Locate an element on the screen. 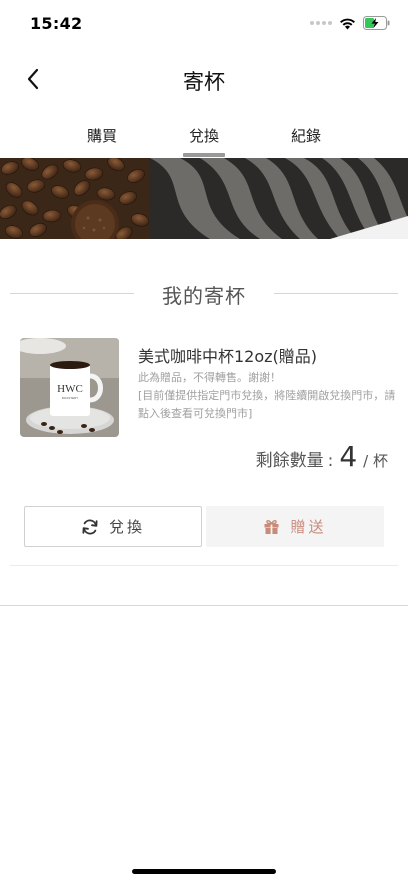 The width and height of the screenshot is (408, 883). section-header: 我的寄杯 is located at coordinates (204, 294).